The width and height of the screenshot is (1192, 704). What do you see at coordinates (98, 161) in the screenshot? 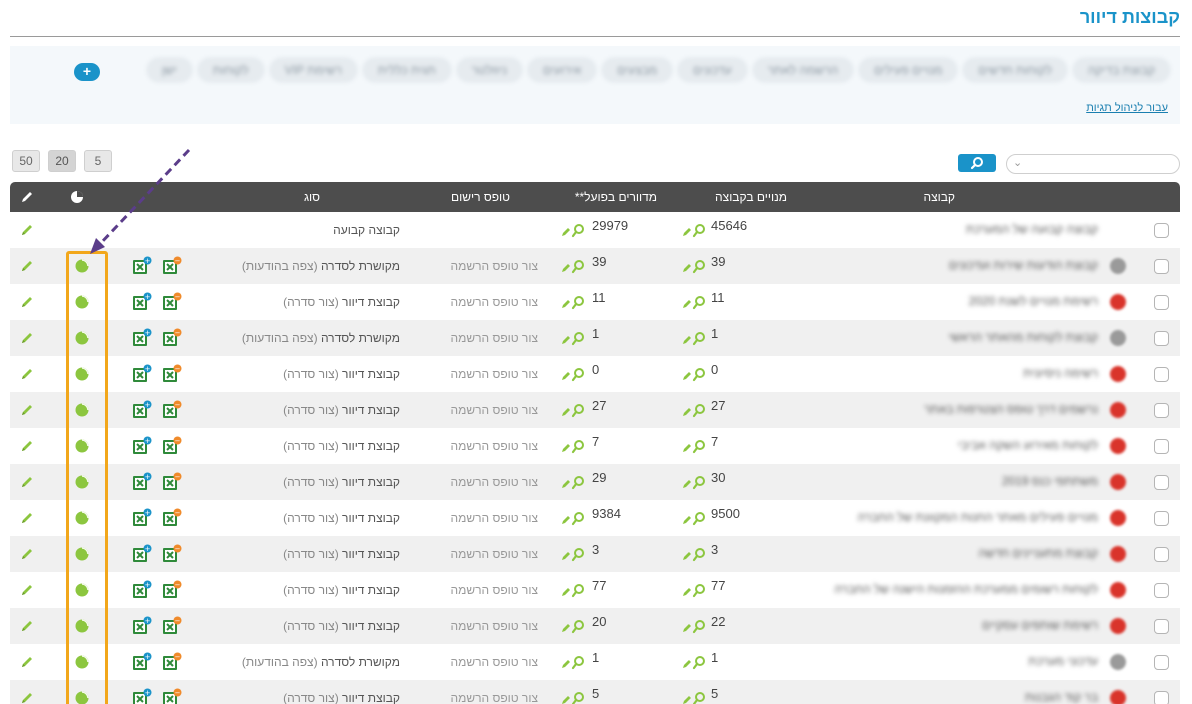
I see `page-size-5: 5` at bounding box center [98, 161].